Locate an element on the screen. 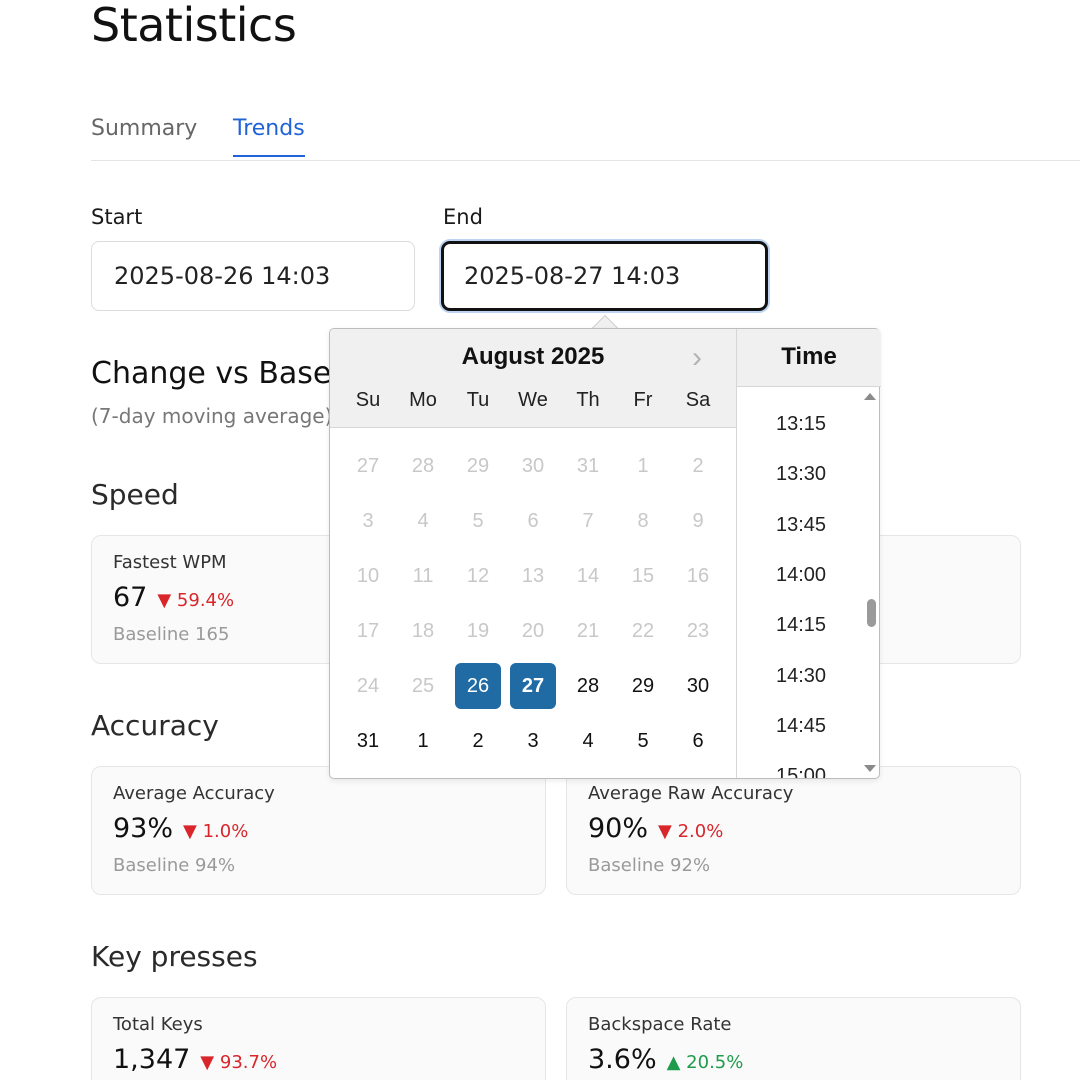  calendar-day: 10 is located at coordinates (368, 576).